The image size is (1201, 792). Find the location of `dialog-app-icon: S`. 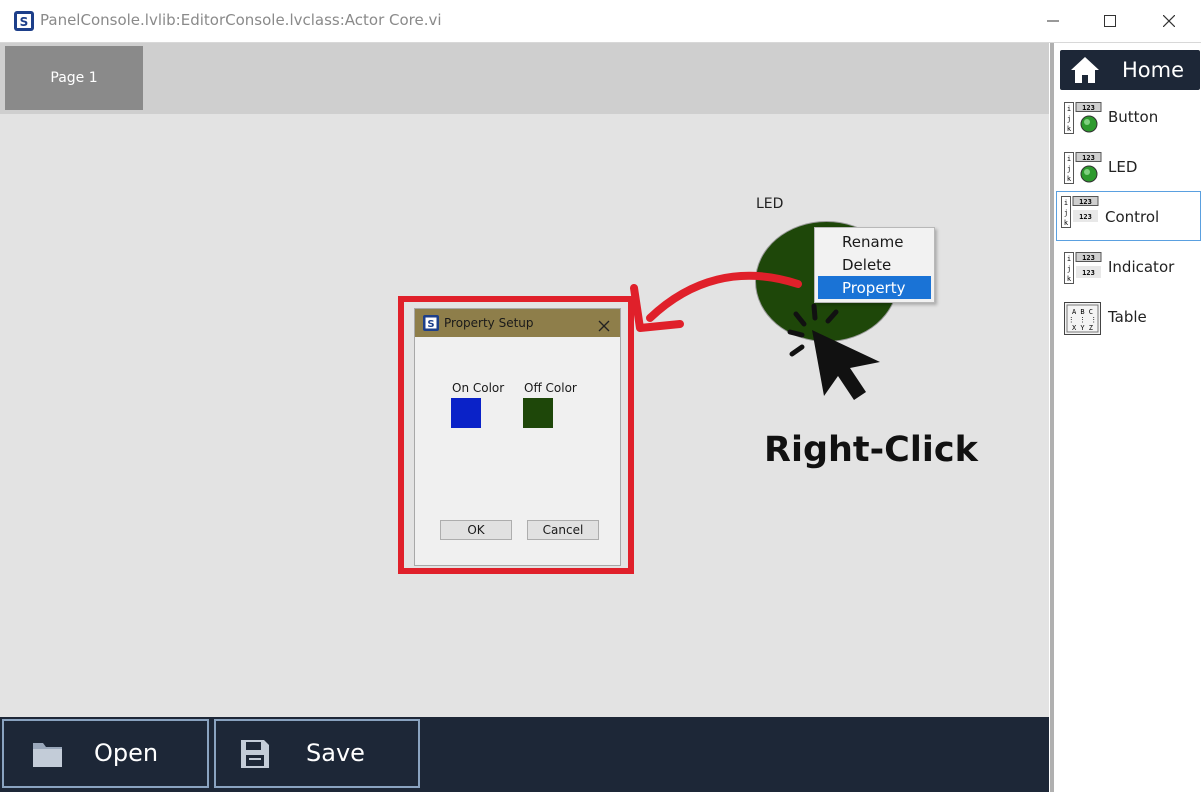

dialog-app-icon: S is located at coordinates (431, 323).